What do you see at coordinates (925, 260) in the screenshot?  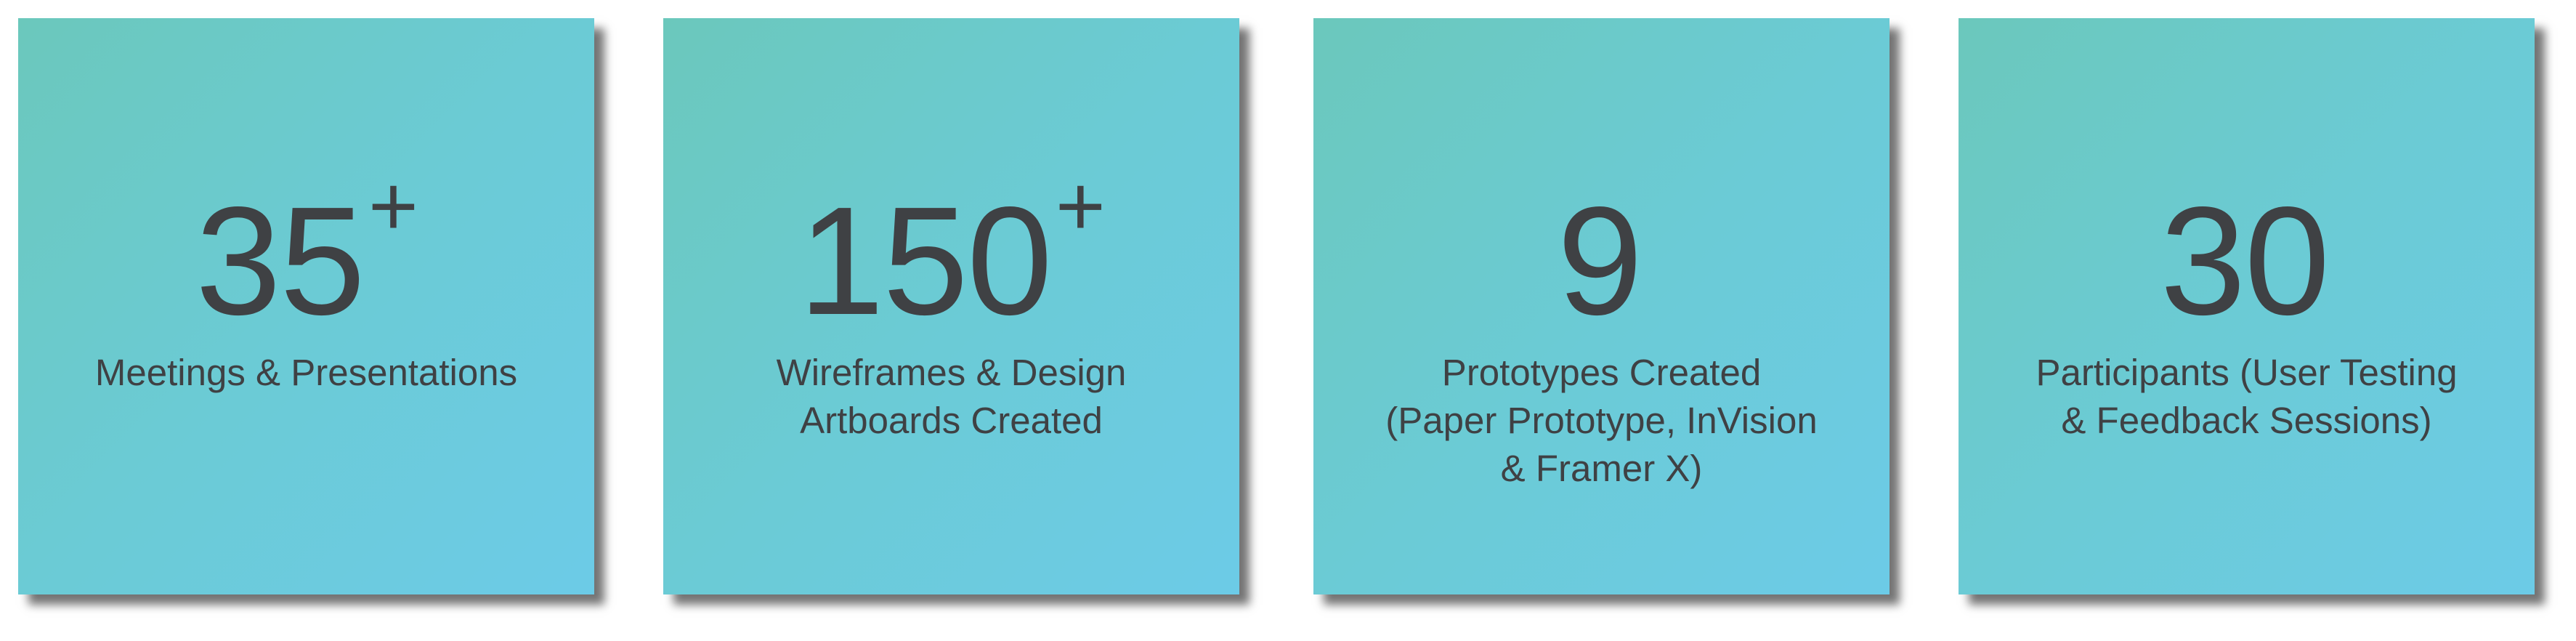 I see `stat-number: 150` at bounding box center [925, 260].